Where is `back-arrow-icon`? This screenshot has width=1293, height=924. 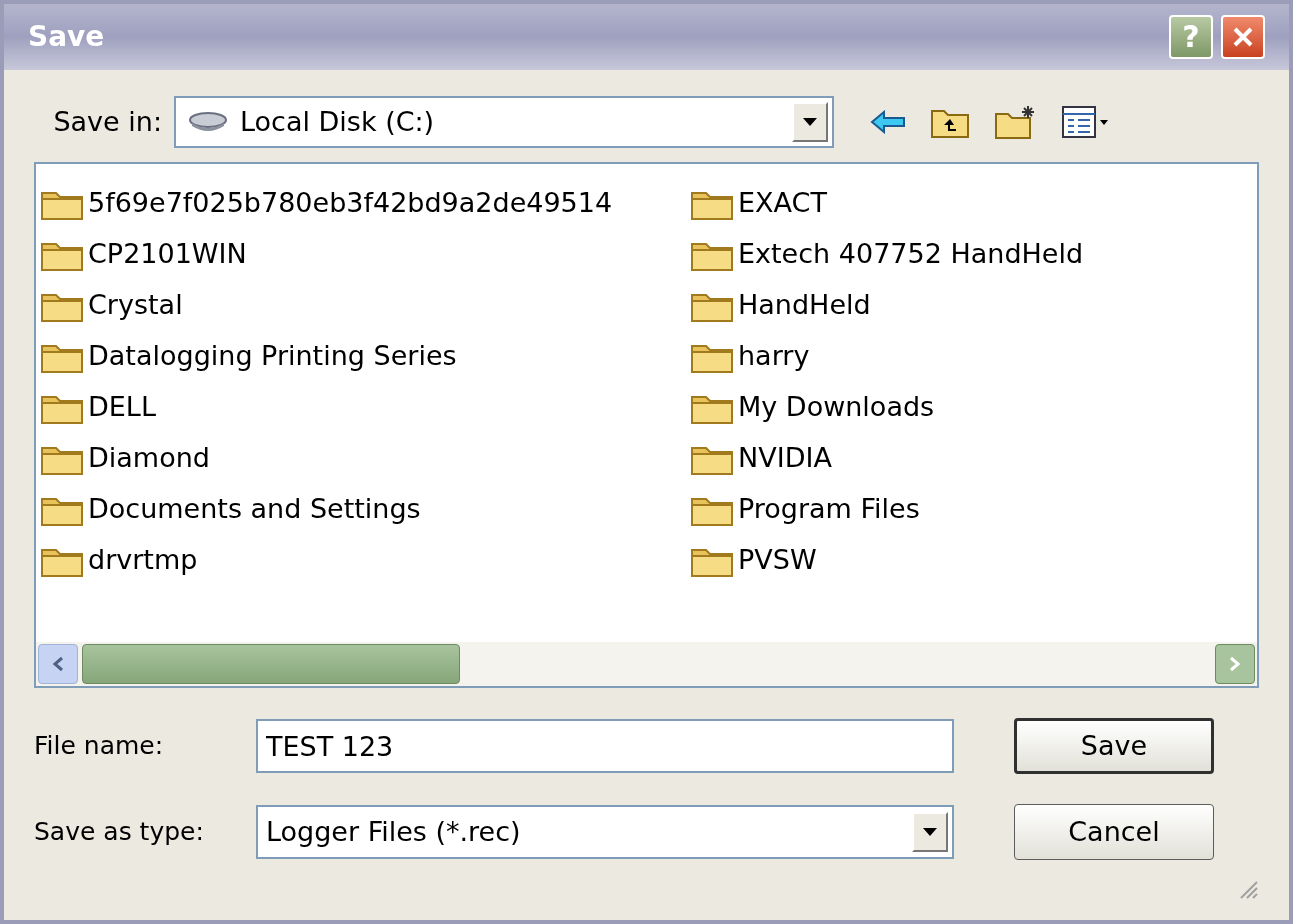
back-arrow-icon is located at coordinates (888, 122).